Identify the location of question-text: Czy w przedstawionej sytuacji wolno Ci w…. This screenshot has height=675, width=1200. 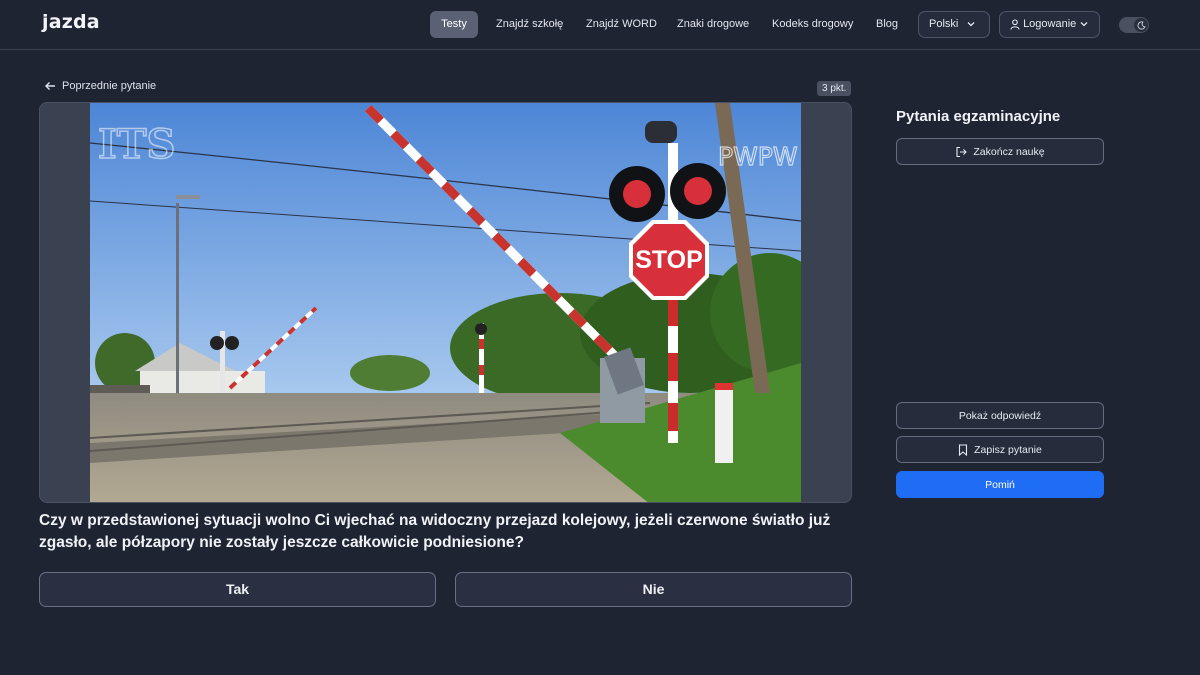
(435, 531).